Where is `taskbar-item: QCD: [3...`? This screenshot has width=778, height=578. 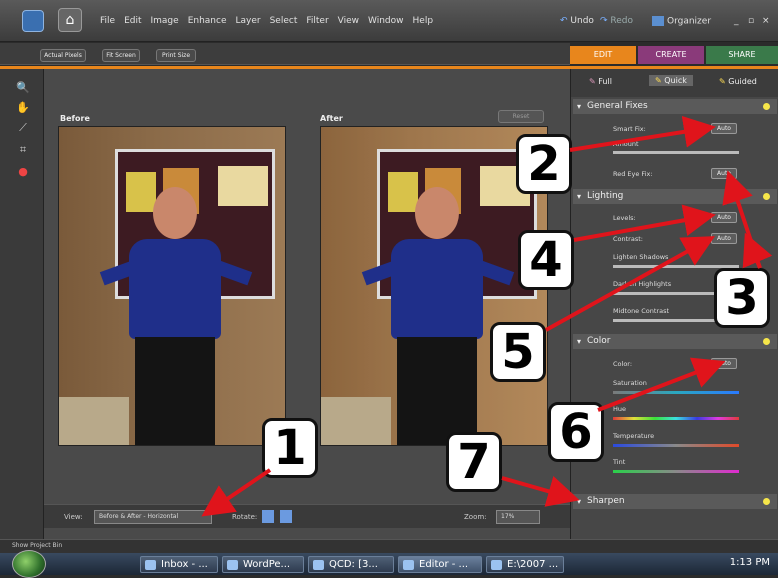 taskbar-item: QCD: [3... is located at coordinates (351, 564).